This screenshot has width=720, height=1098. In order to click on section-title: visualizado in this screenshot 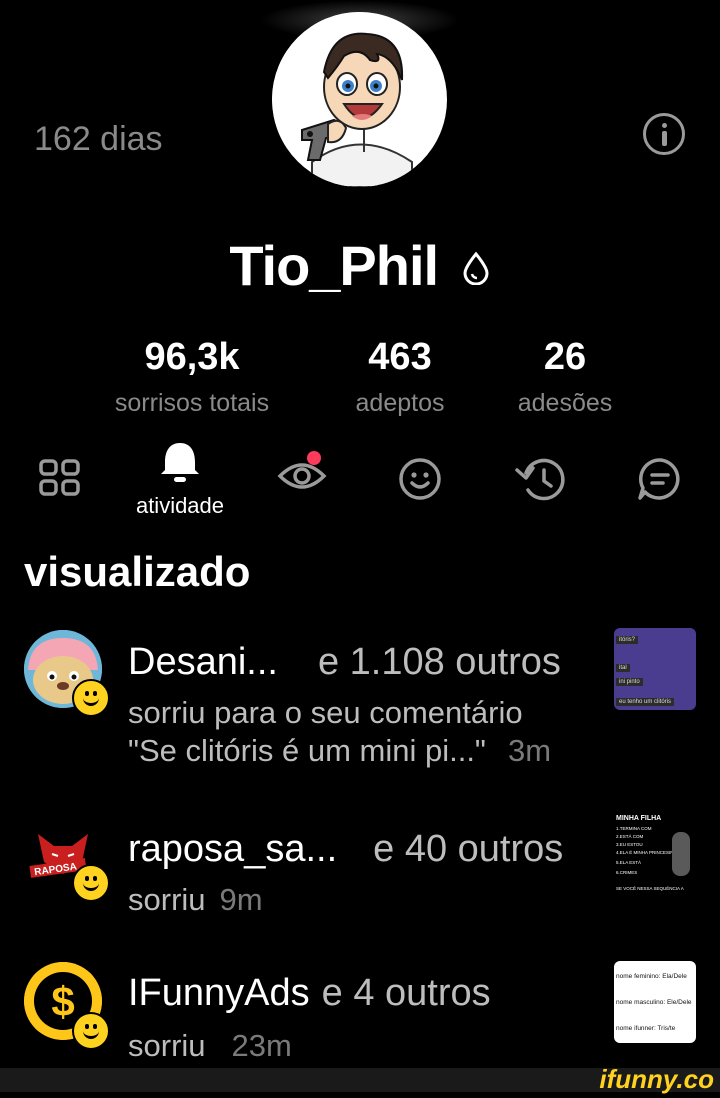, I will do `click(137, 571)`.